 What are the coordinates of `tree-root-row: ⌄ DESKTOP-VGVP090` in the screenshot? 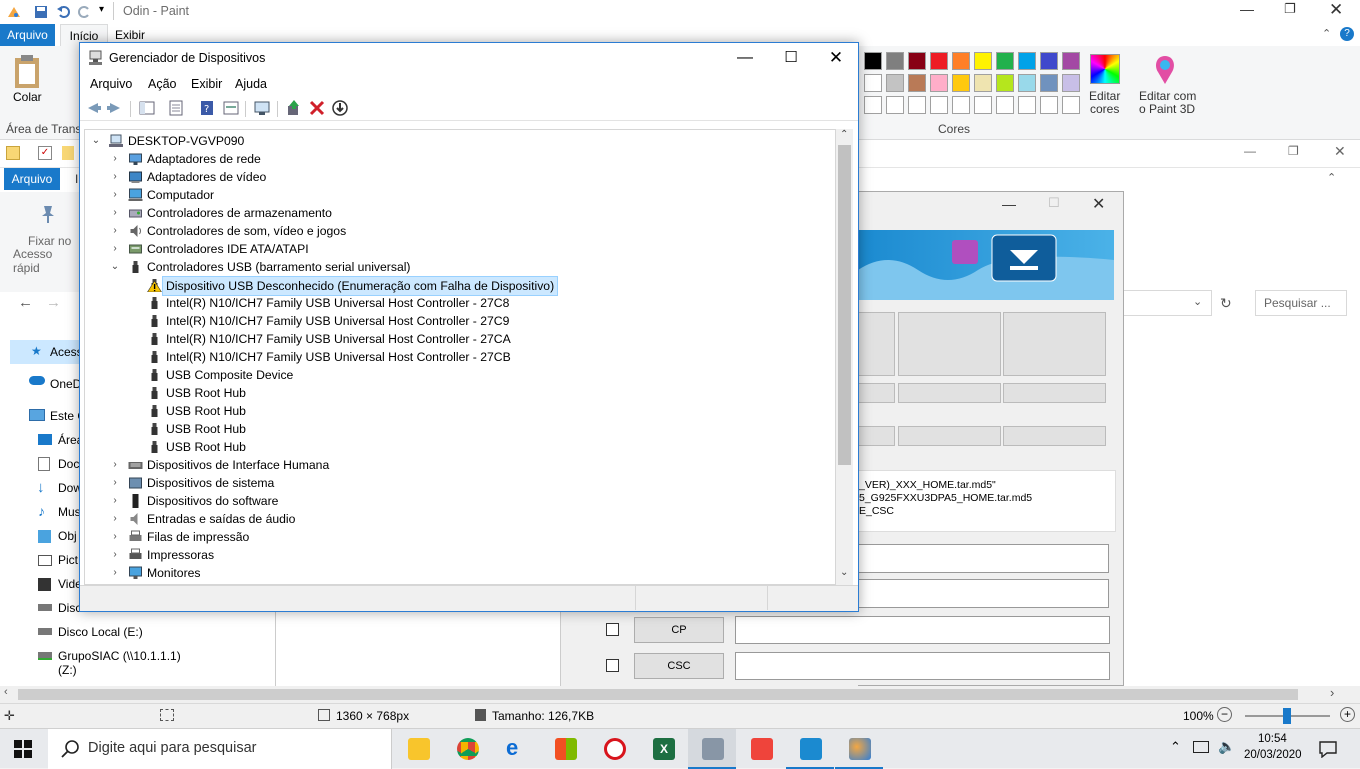 It's located at (455, 141).